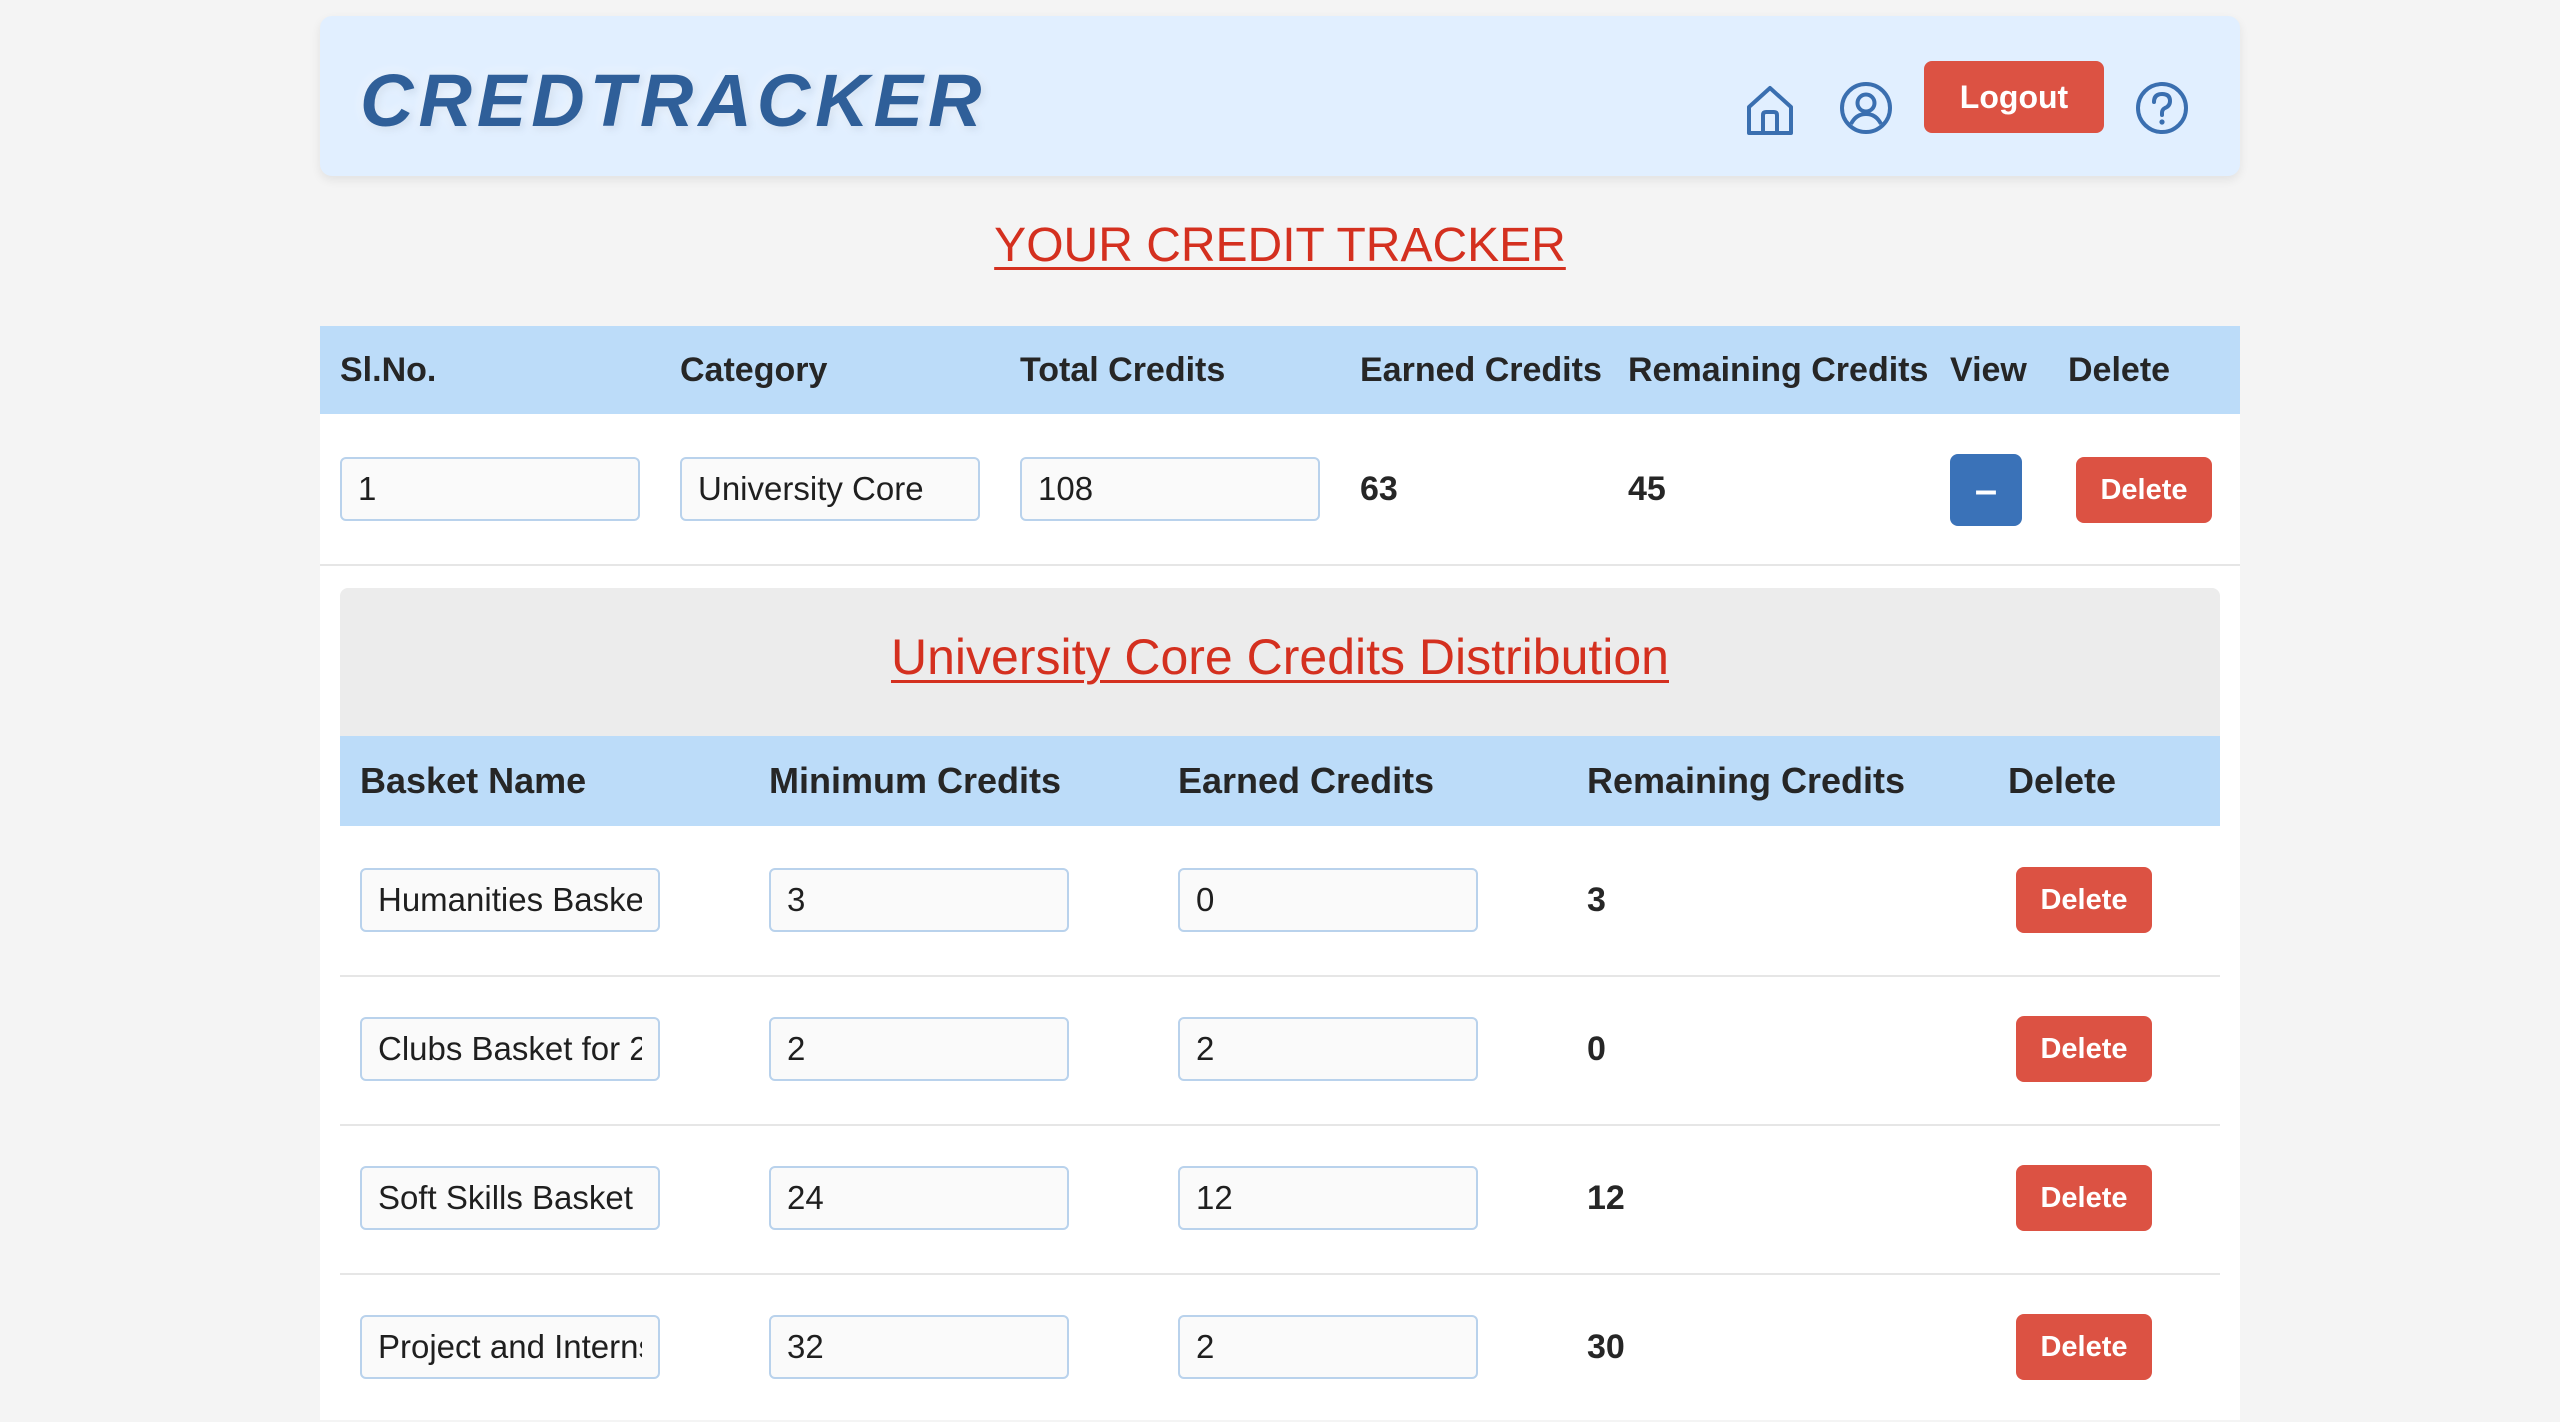  What do you see at coordinates (490, 489) in the screenshot?
I see `sl-no-input` at bounding box center [490, 489].